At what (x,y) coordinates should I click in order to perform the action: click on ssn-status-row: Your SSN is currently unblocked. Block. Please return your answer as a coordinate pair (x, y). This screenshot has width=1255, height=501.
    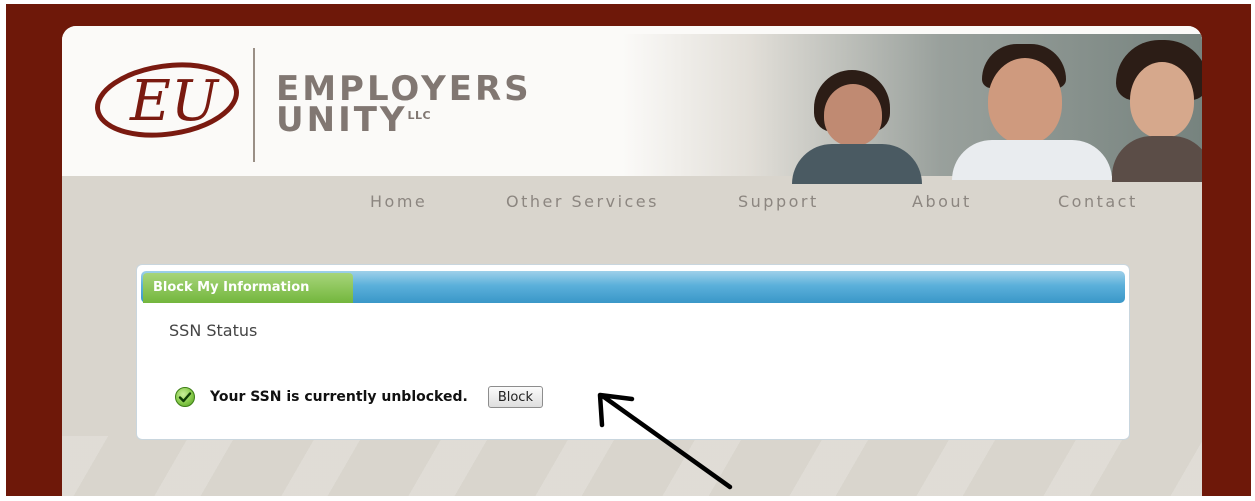
    Looking at the image, I should click on (359, 397).